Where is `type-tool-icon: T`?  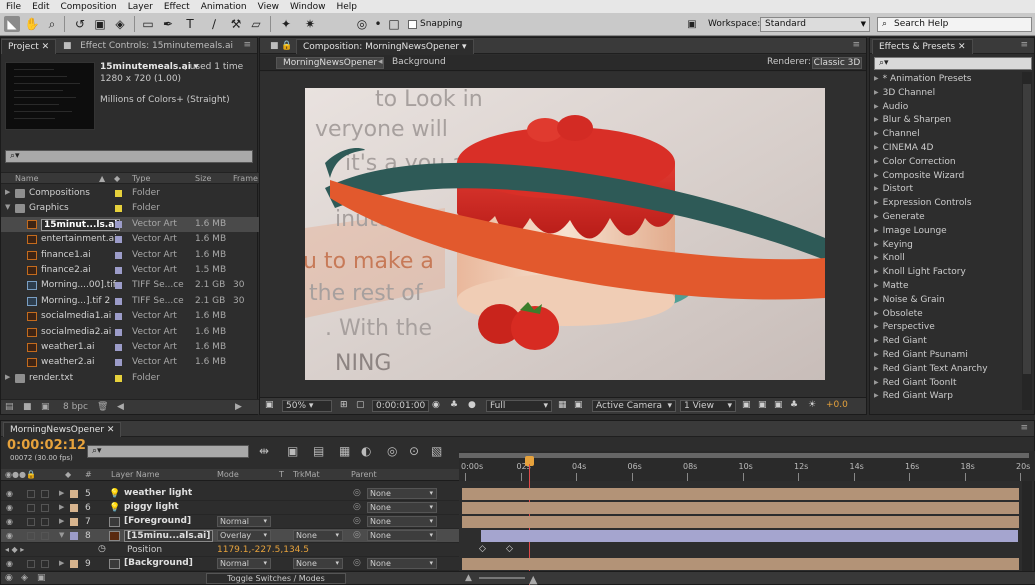
type-tool-icon: T is located at coordinates (190, 24).